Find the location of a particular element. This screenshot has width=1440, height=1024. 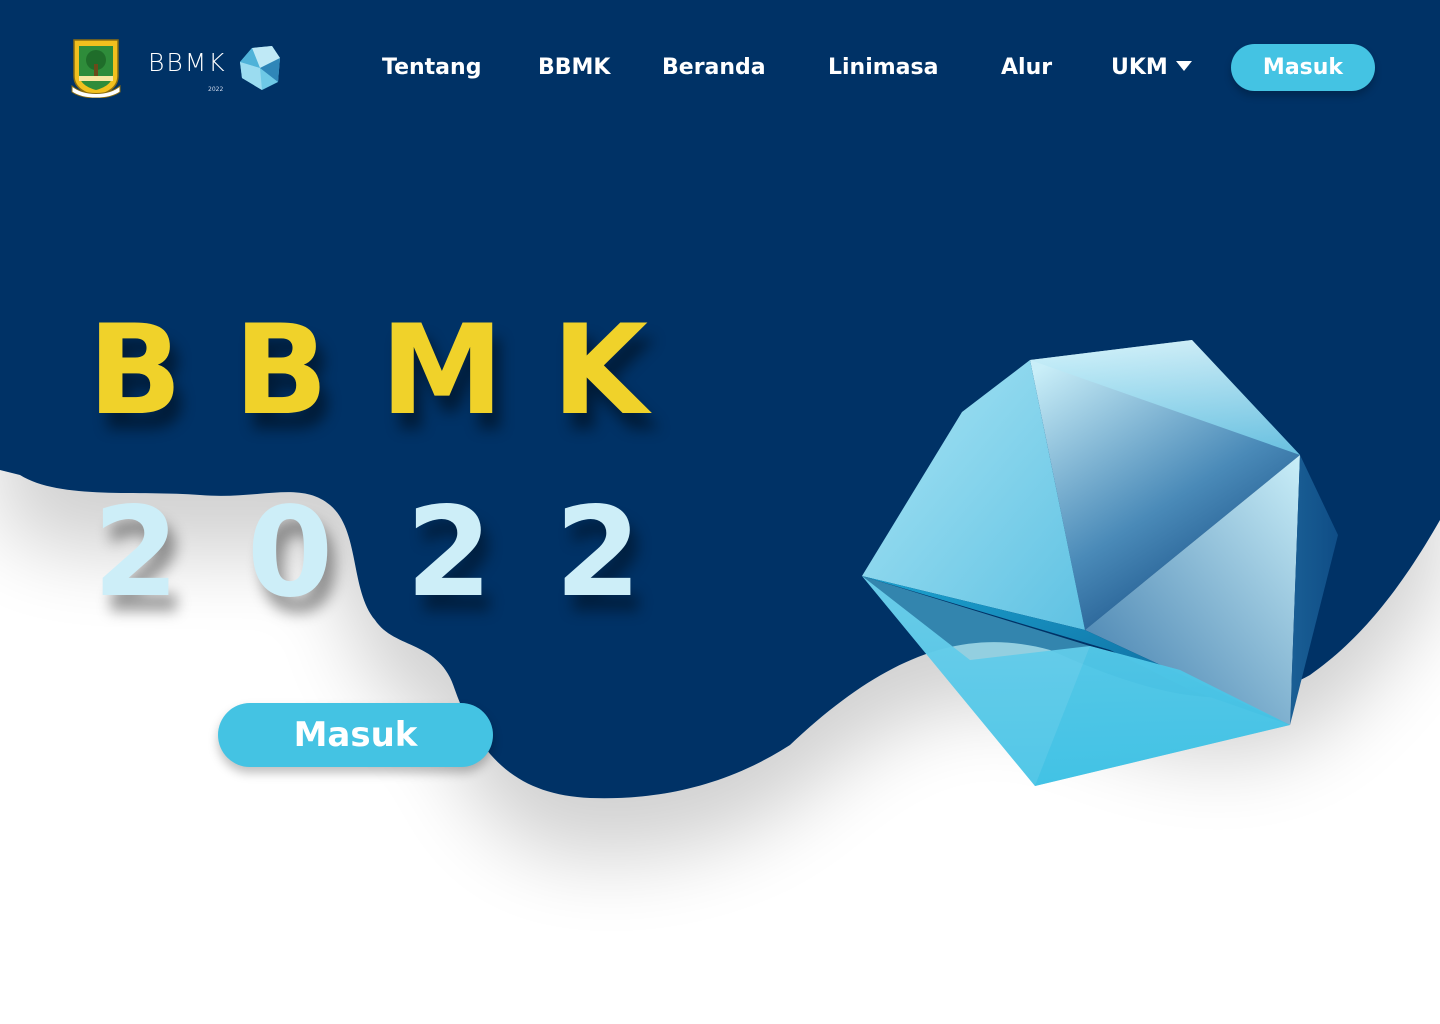

nav-item-linimasa: Linimasa is located at coordinates (883, 68).